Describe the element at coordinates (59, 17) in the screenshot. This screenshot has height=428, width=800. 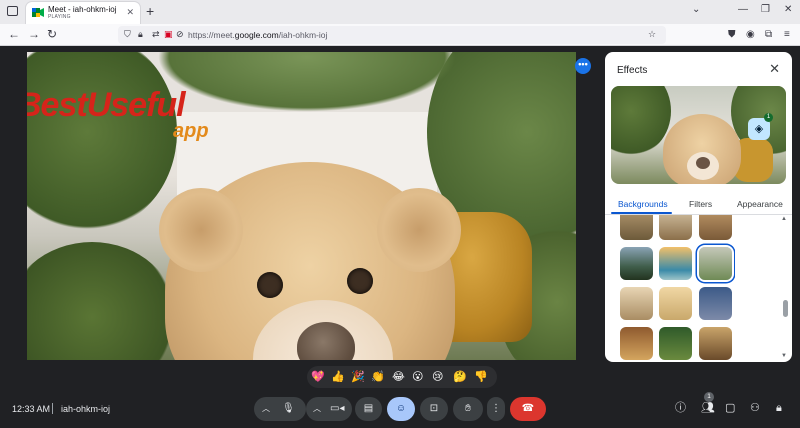
I see `tab-playing-label: PLAYING` at that location.